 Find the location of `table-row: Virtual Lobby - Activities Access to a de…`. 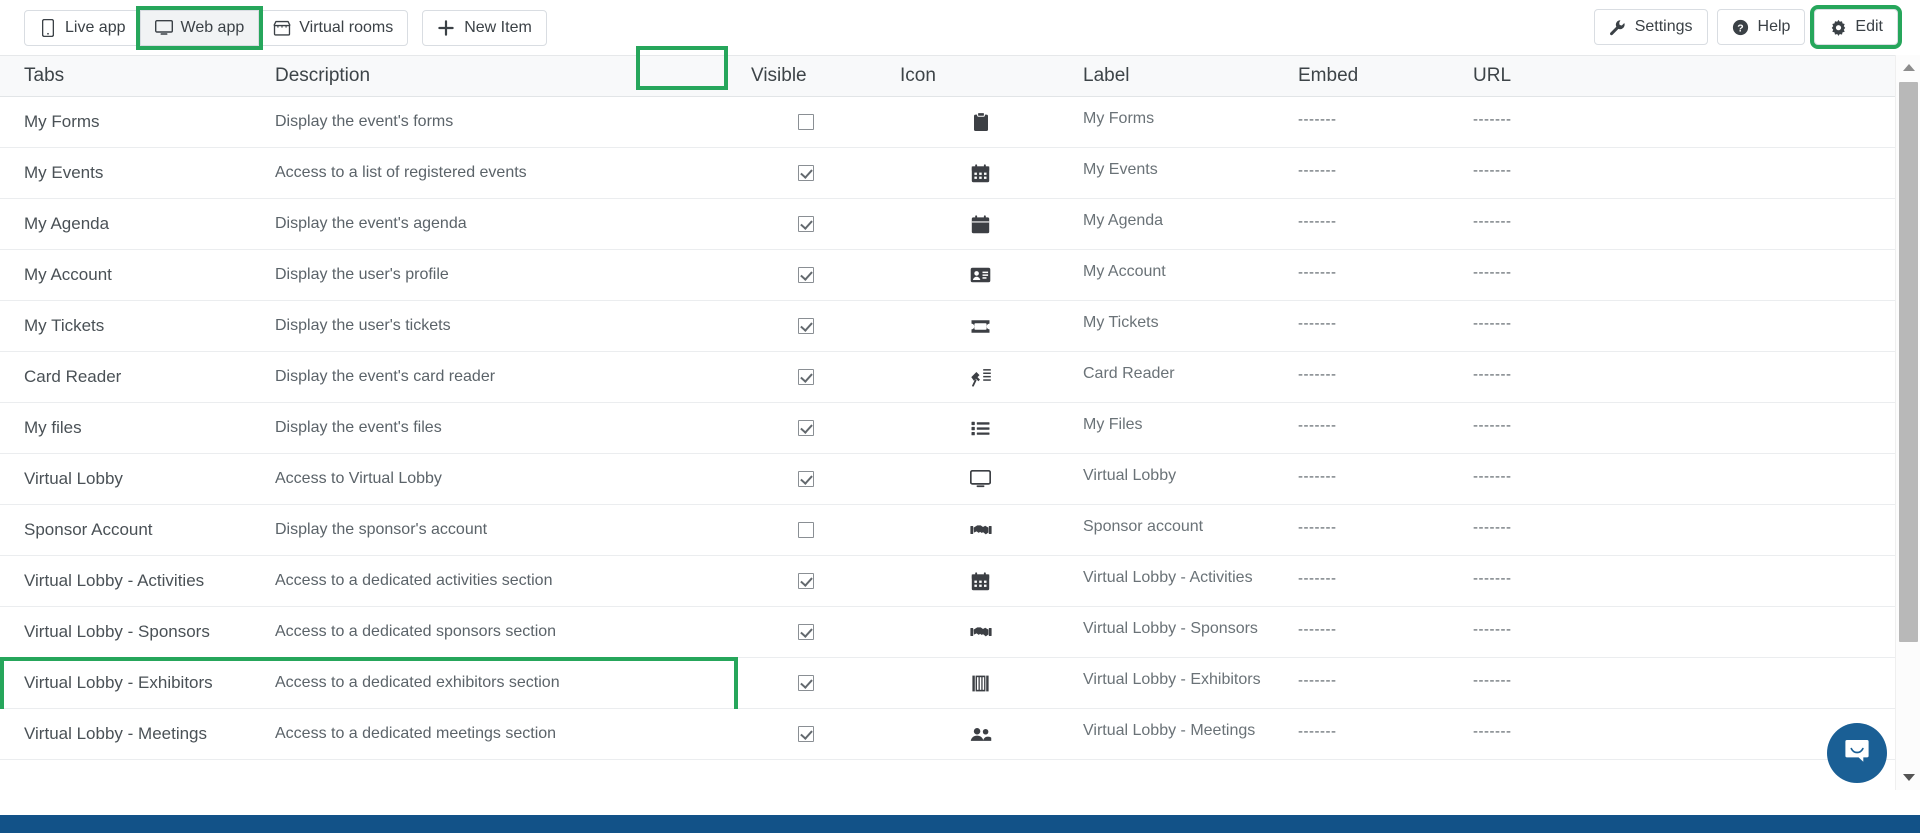

table-row: Virtual Lobby - Activities Access to a de… is located at coordinates (947, 581).